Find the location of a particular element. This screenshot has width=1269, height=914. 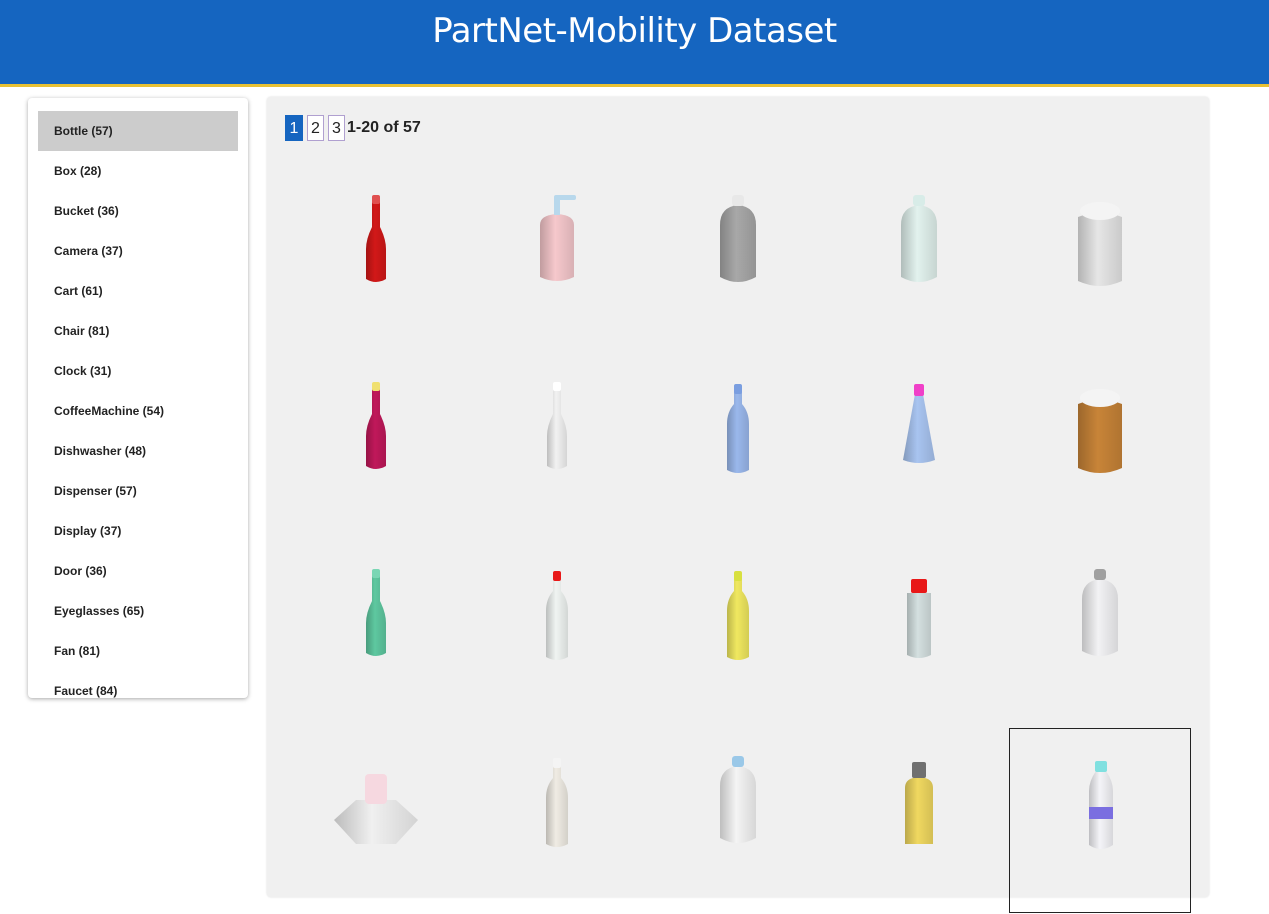

model-thumbnail-white-jar is located at coordinates (1100, 259).